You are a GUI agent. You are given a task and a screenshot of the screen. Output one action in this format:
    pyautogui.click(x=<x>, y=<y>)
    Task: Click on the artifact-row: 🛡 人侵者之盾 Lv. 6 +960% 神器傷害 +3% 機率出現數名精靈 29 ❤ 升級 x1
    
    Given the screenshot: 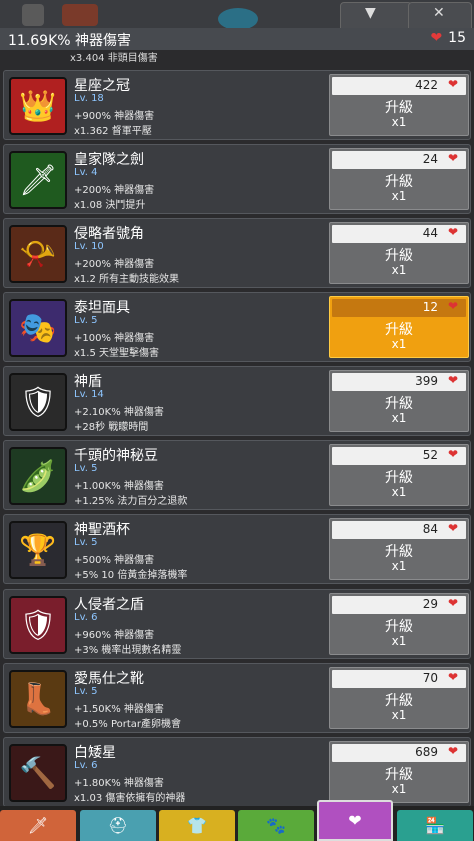 What is the action you would take?
    pyautogui.click(x=237, y=624)
    